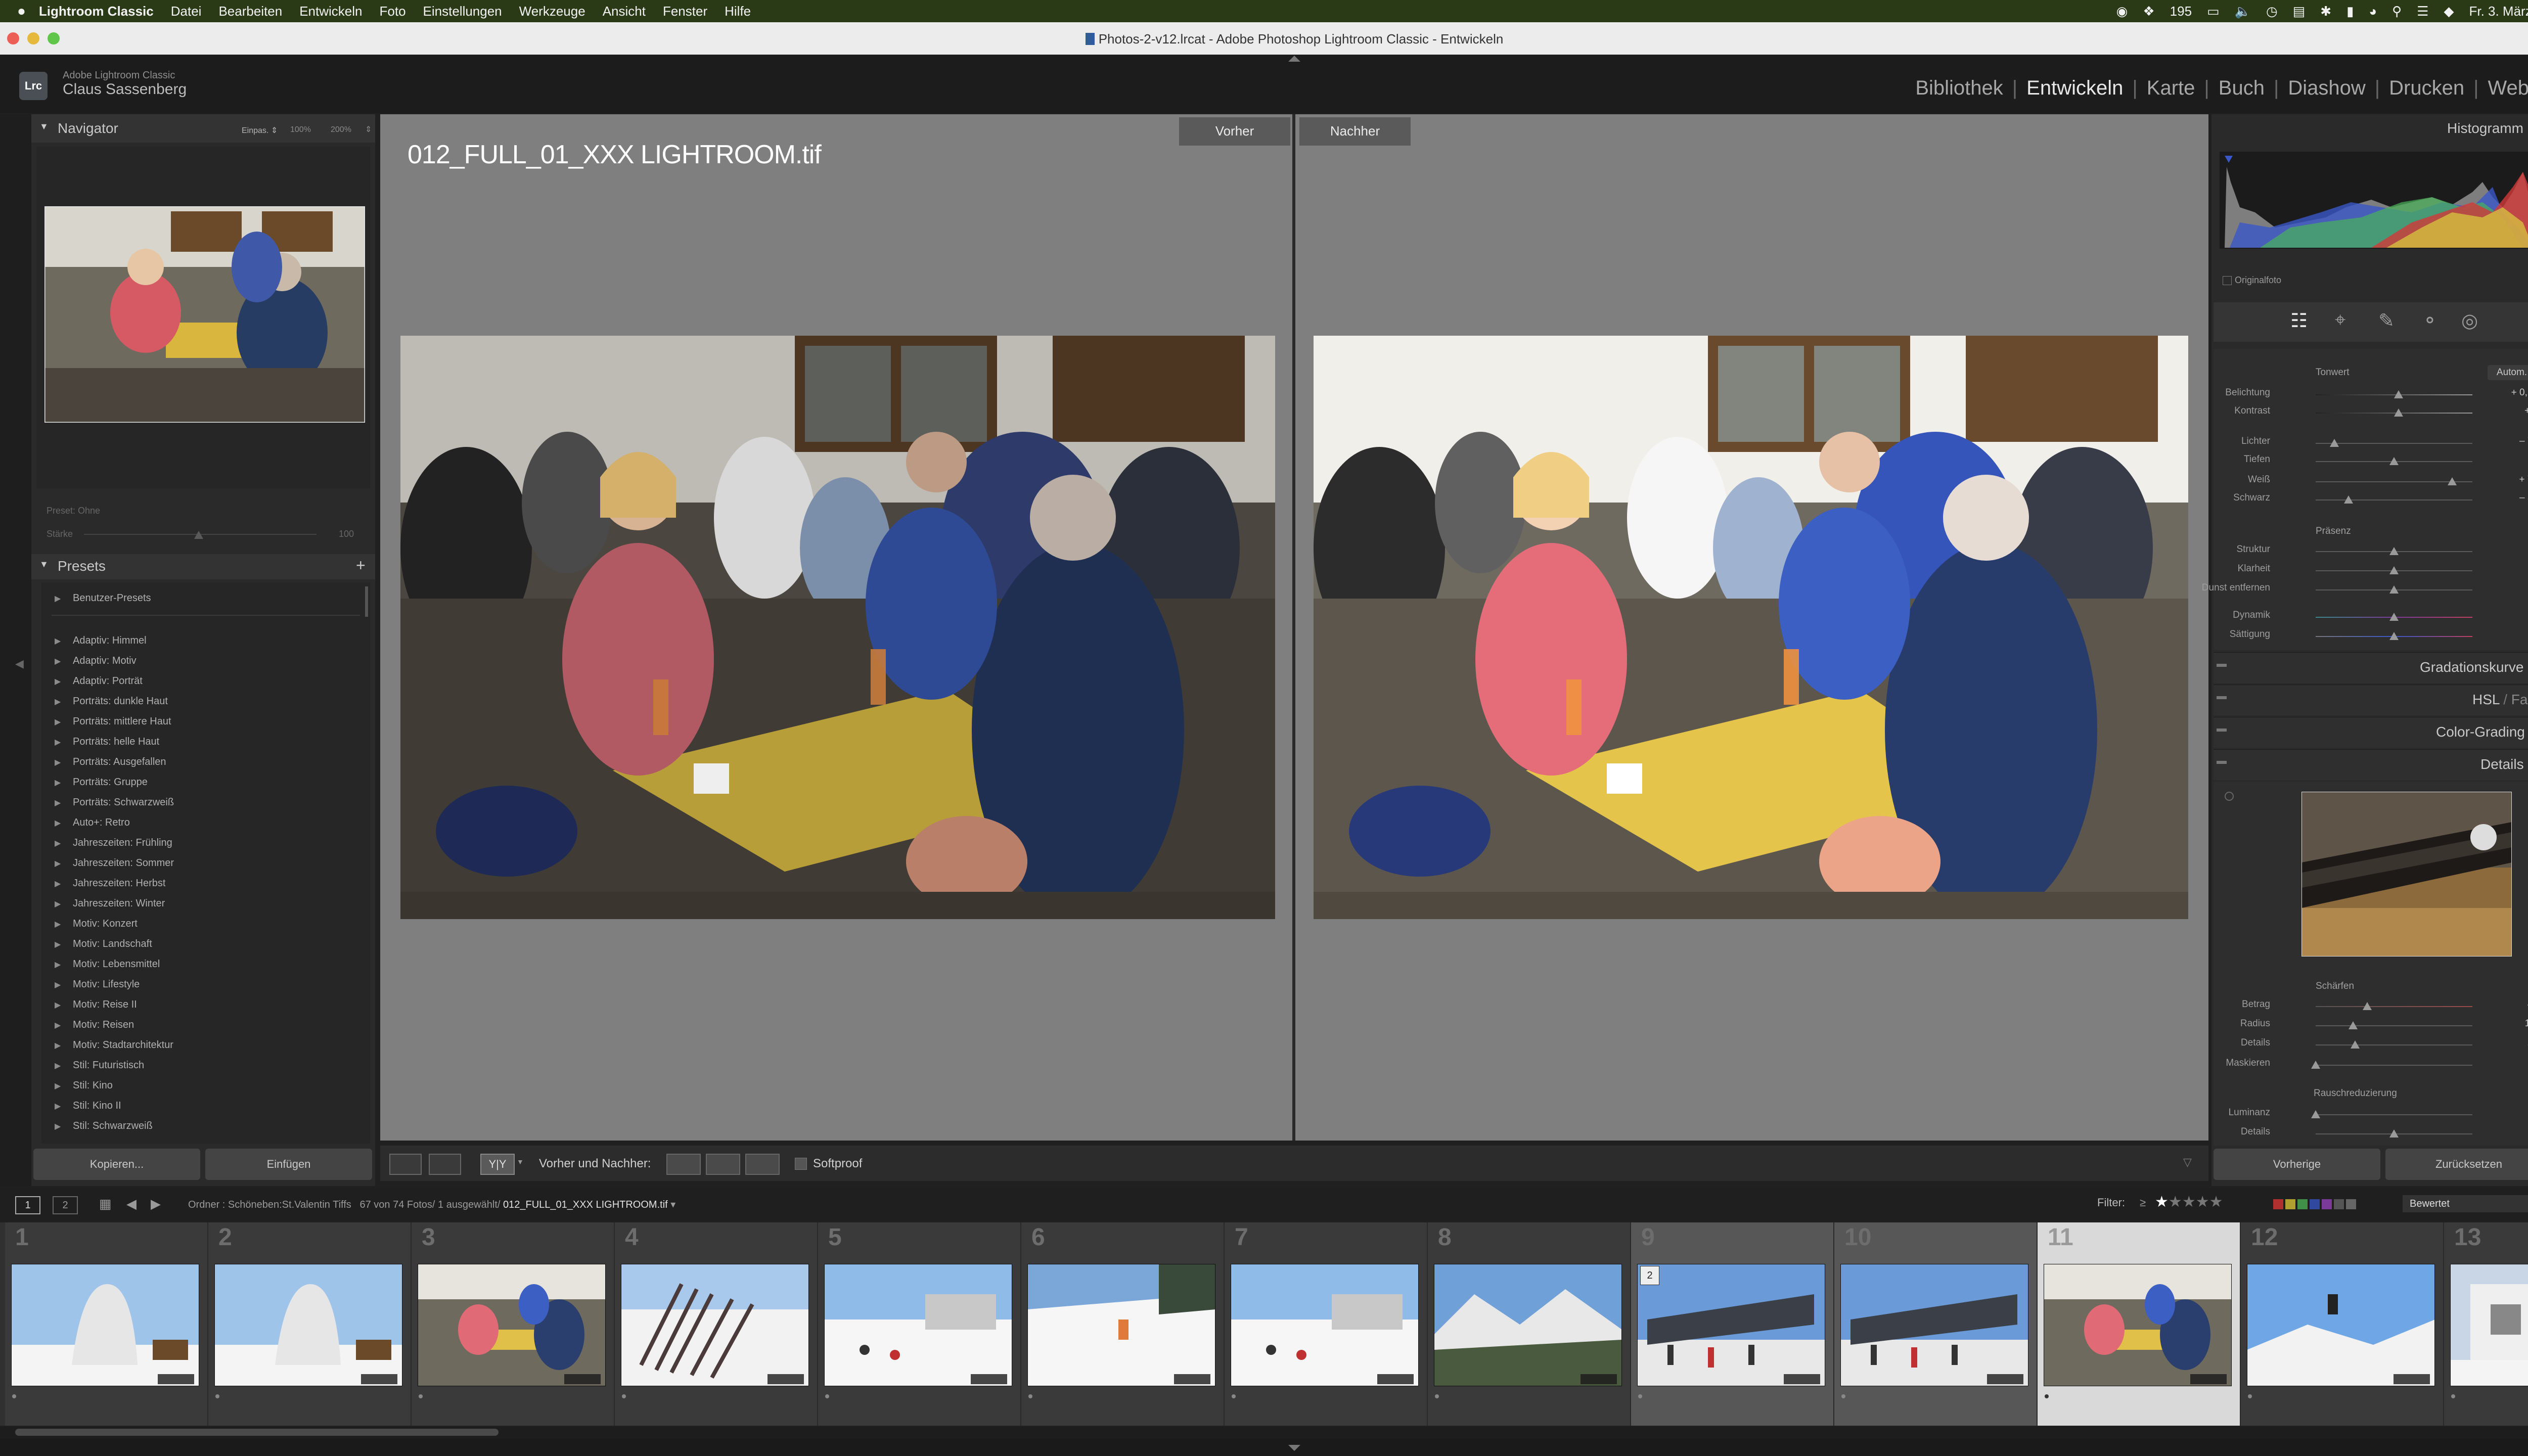 The width and height of the screenshot is (2528, 1456). I want to click on loupe-view-button, so click(406, 1164).